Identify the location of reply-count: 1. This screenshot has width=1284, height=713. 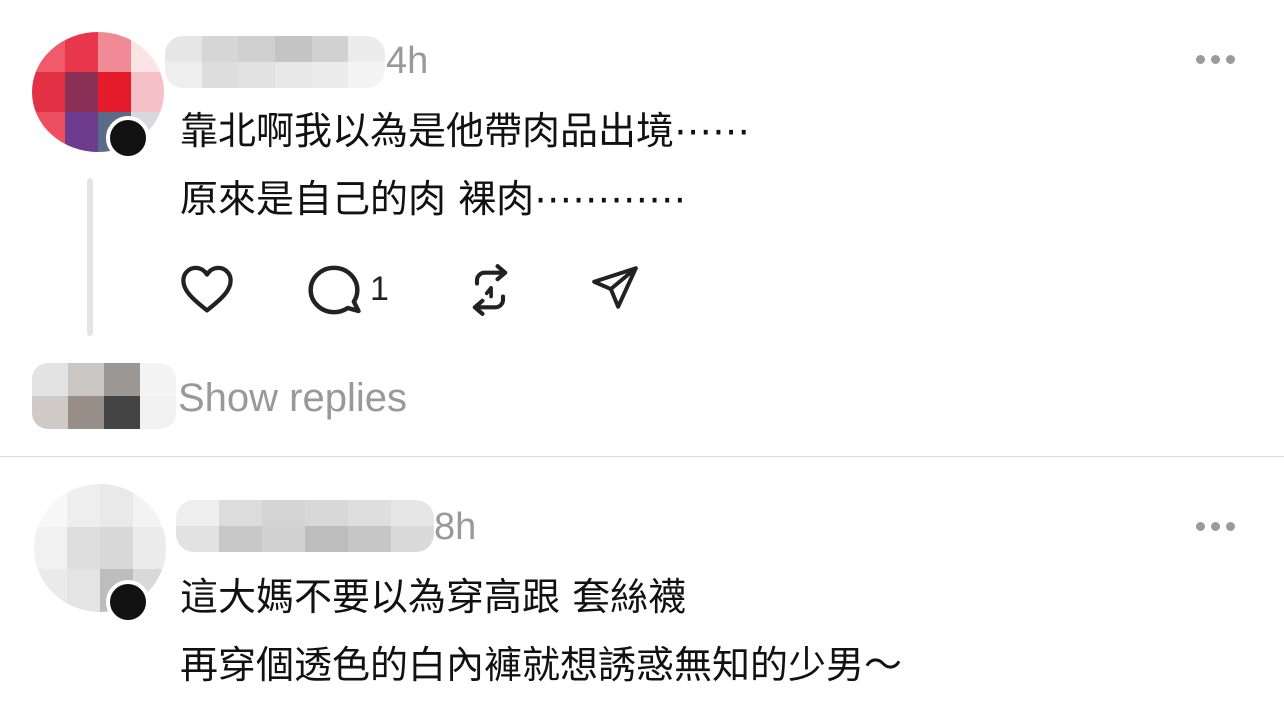
(379, 289).